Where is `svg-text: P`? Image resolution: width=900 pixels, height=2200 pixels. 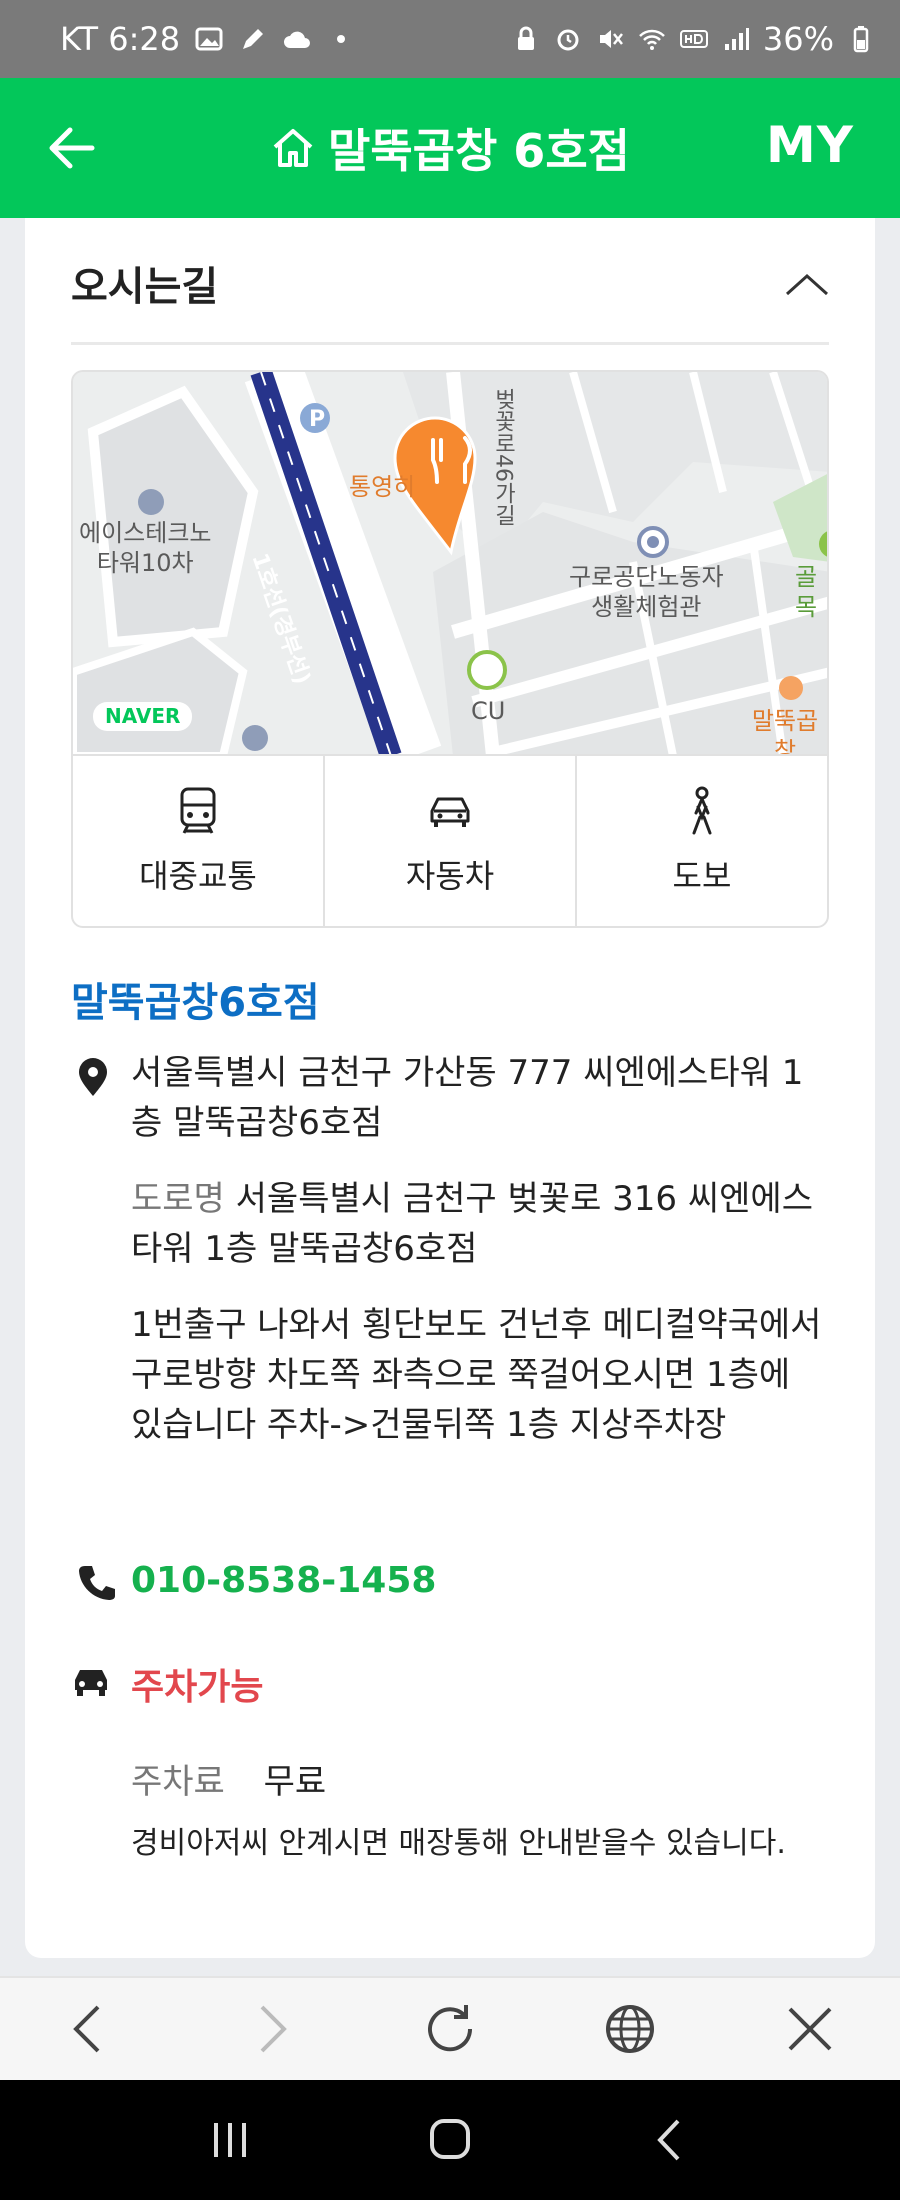
svg-text: P is located at coordinates (317, 419).